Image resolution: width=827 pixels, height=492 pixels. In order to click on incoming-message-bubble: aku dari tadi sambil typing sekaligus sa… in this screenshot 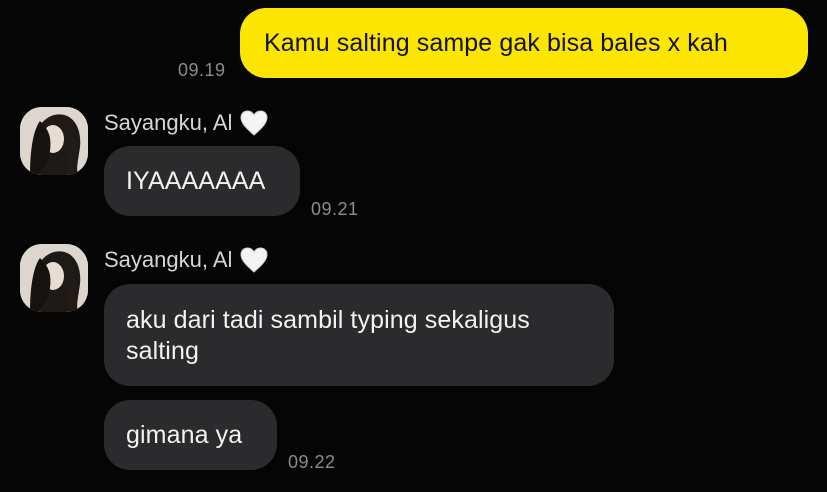, I will do `click(359, 335)`.